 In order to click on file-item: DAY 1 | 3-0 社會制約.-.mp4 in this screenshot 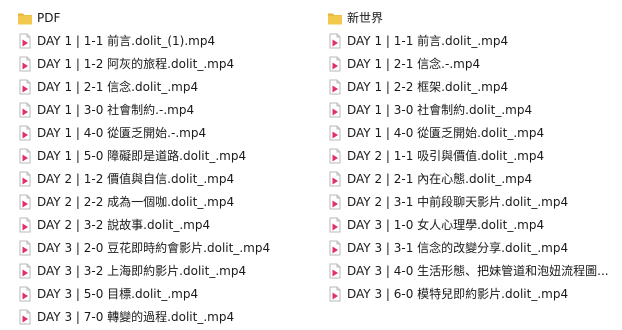, I will do `click(167, 109)`.